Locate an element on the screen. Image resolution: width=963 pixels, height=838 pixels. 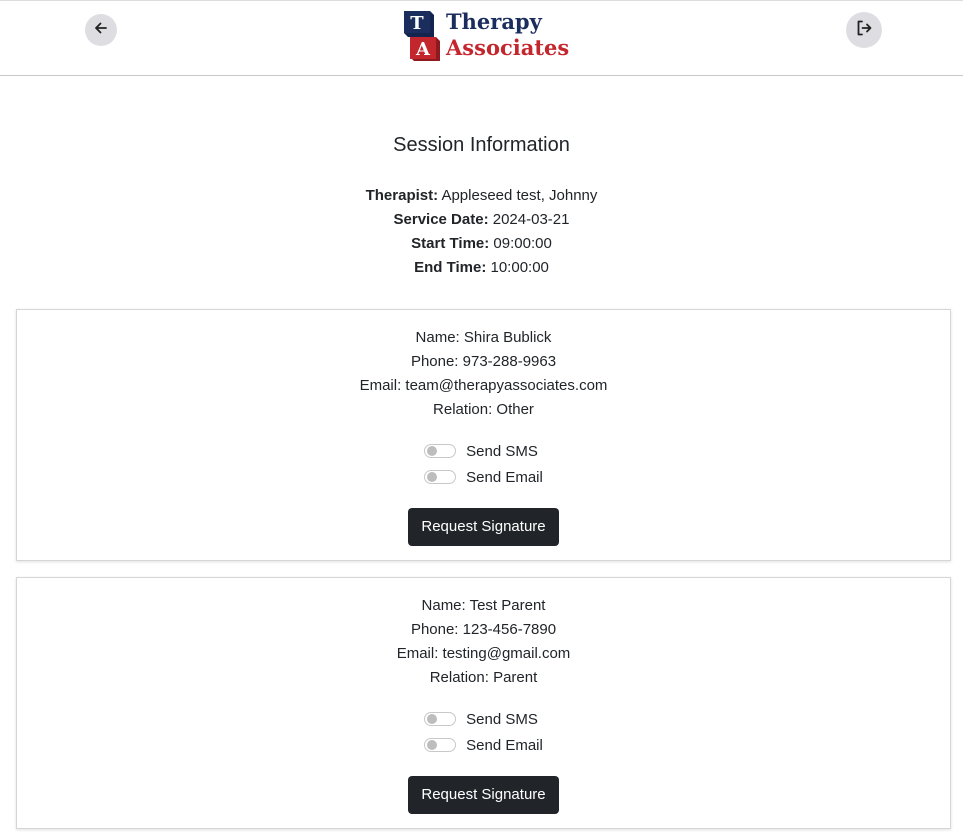
arrow-left-icon is located at coordinates (101, 30).